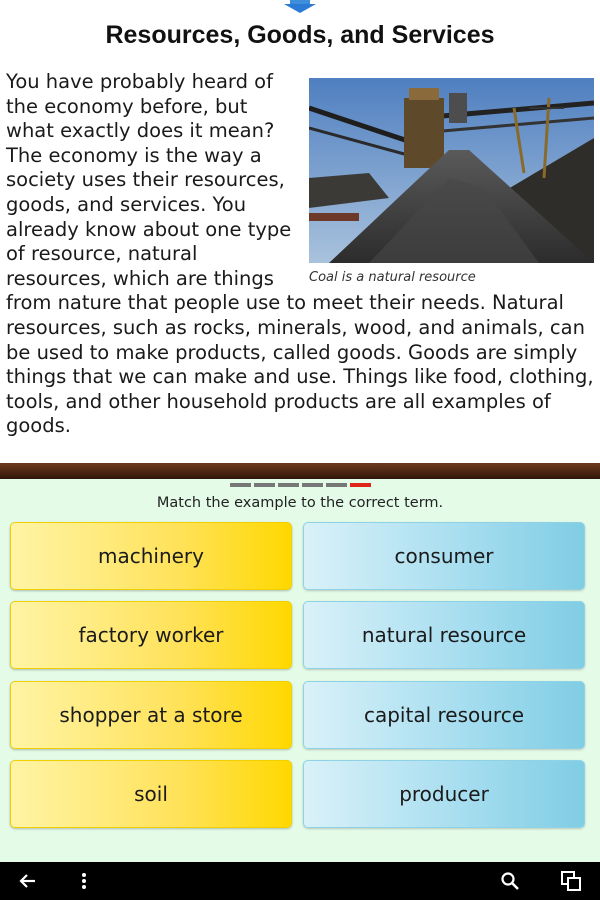 This screenshot has height=900, width=600. I want to click on term-card-label: consumer, so click(444, 556).